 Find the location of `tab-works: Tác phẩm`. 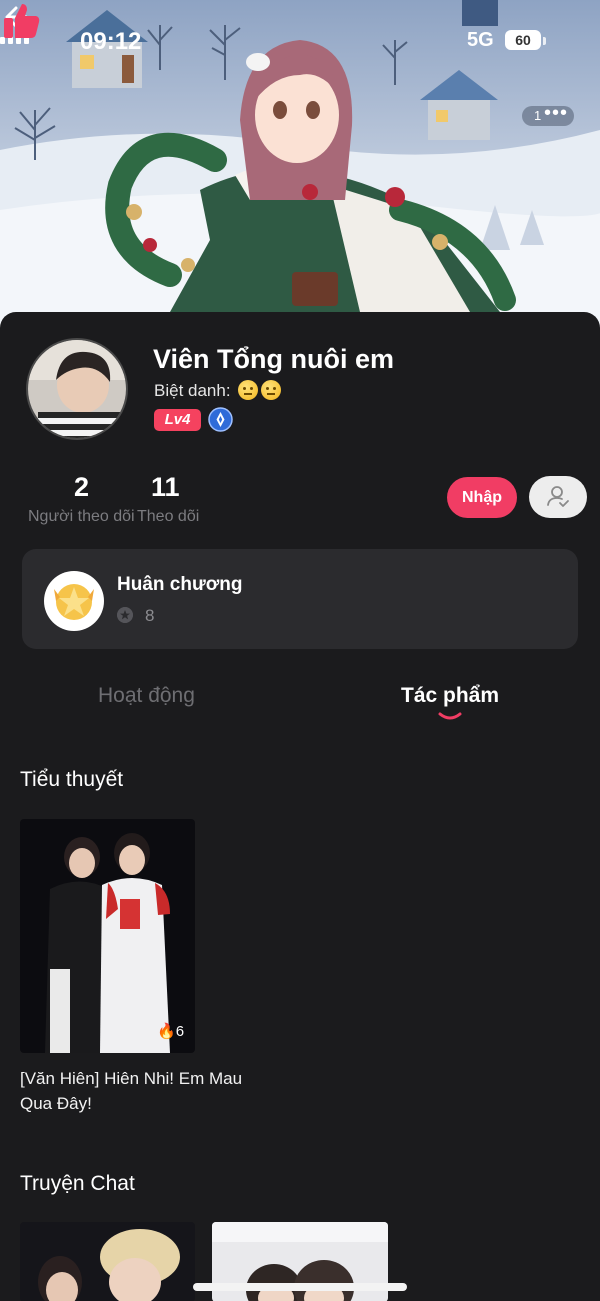

tab-works: Tác phẩm is located at coordinates (450, 696).